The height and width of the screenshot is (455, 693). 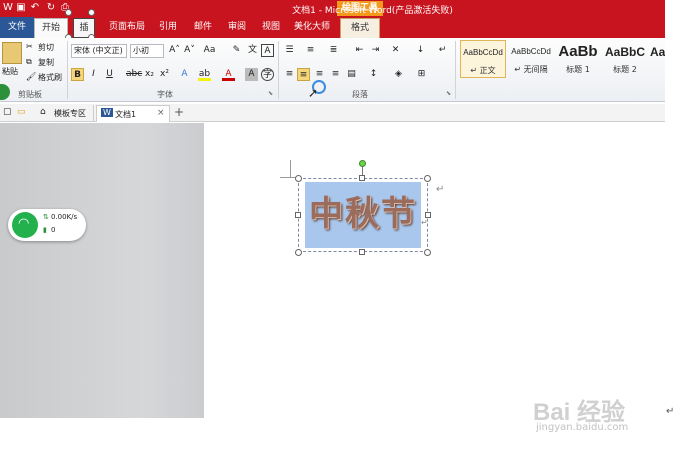 I want to click on clear-format-icon: ✎, so click(x=236, y=50).